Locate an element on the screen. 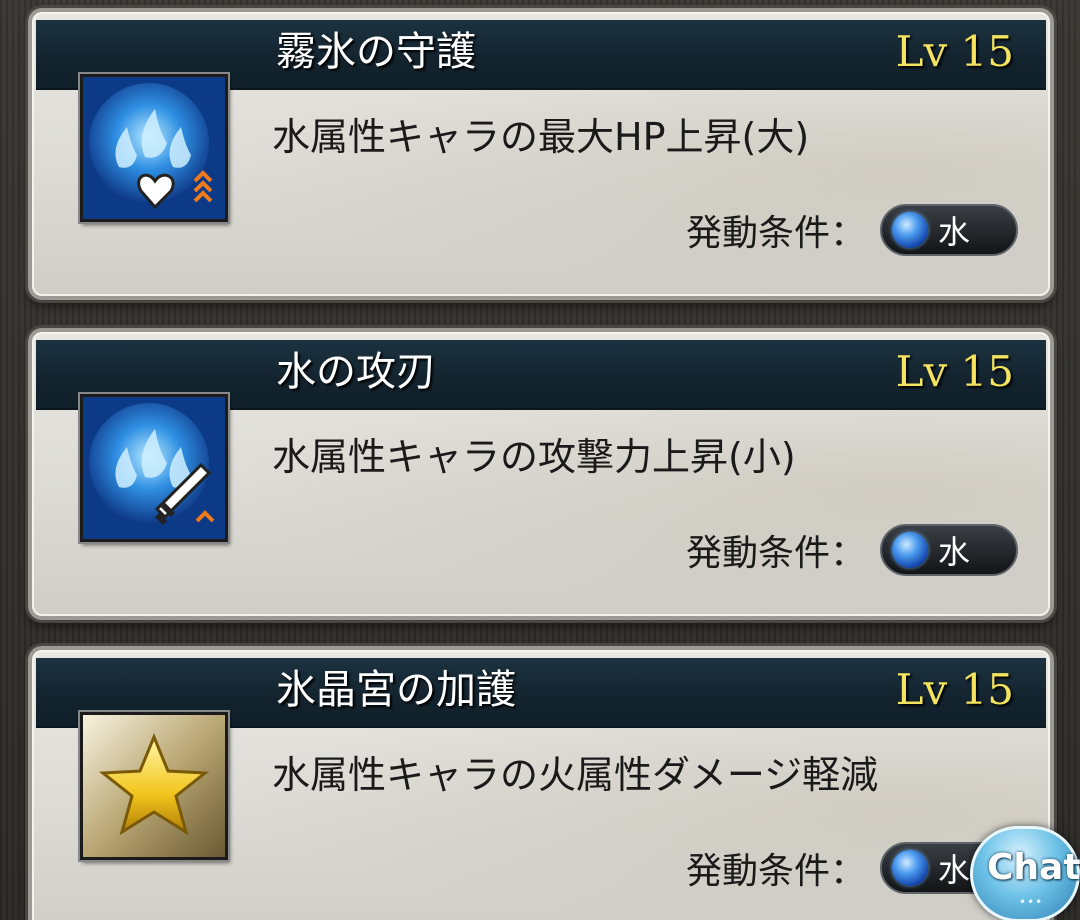 The height and width of the screenshot is (920, 1080). skill-name: 霧氷の守護 is located at coordinates (376, 52).